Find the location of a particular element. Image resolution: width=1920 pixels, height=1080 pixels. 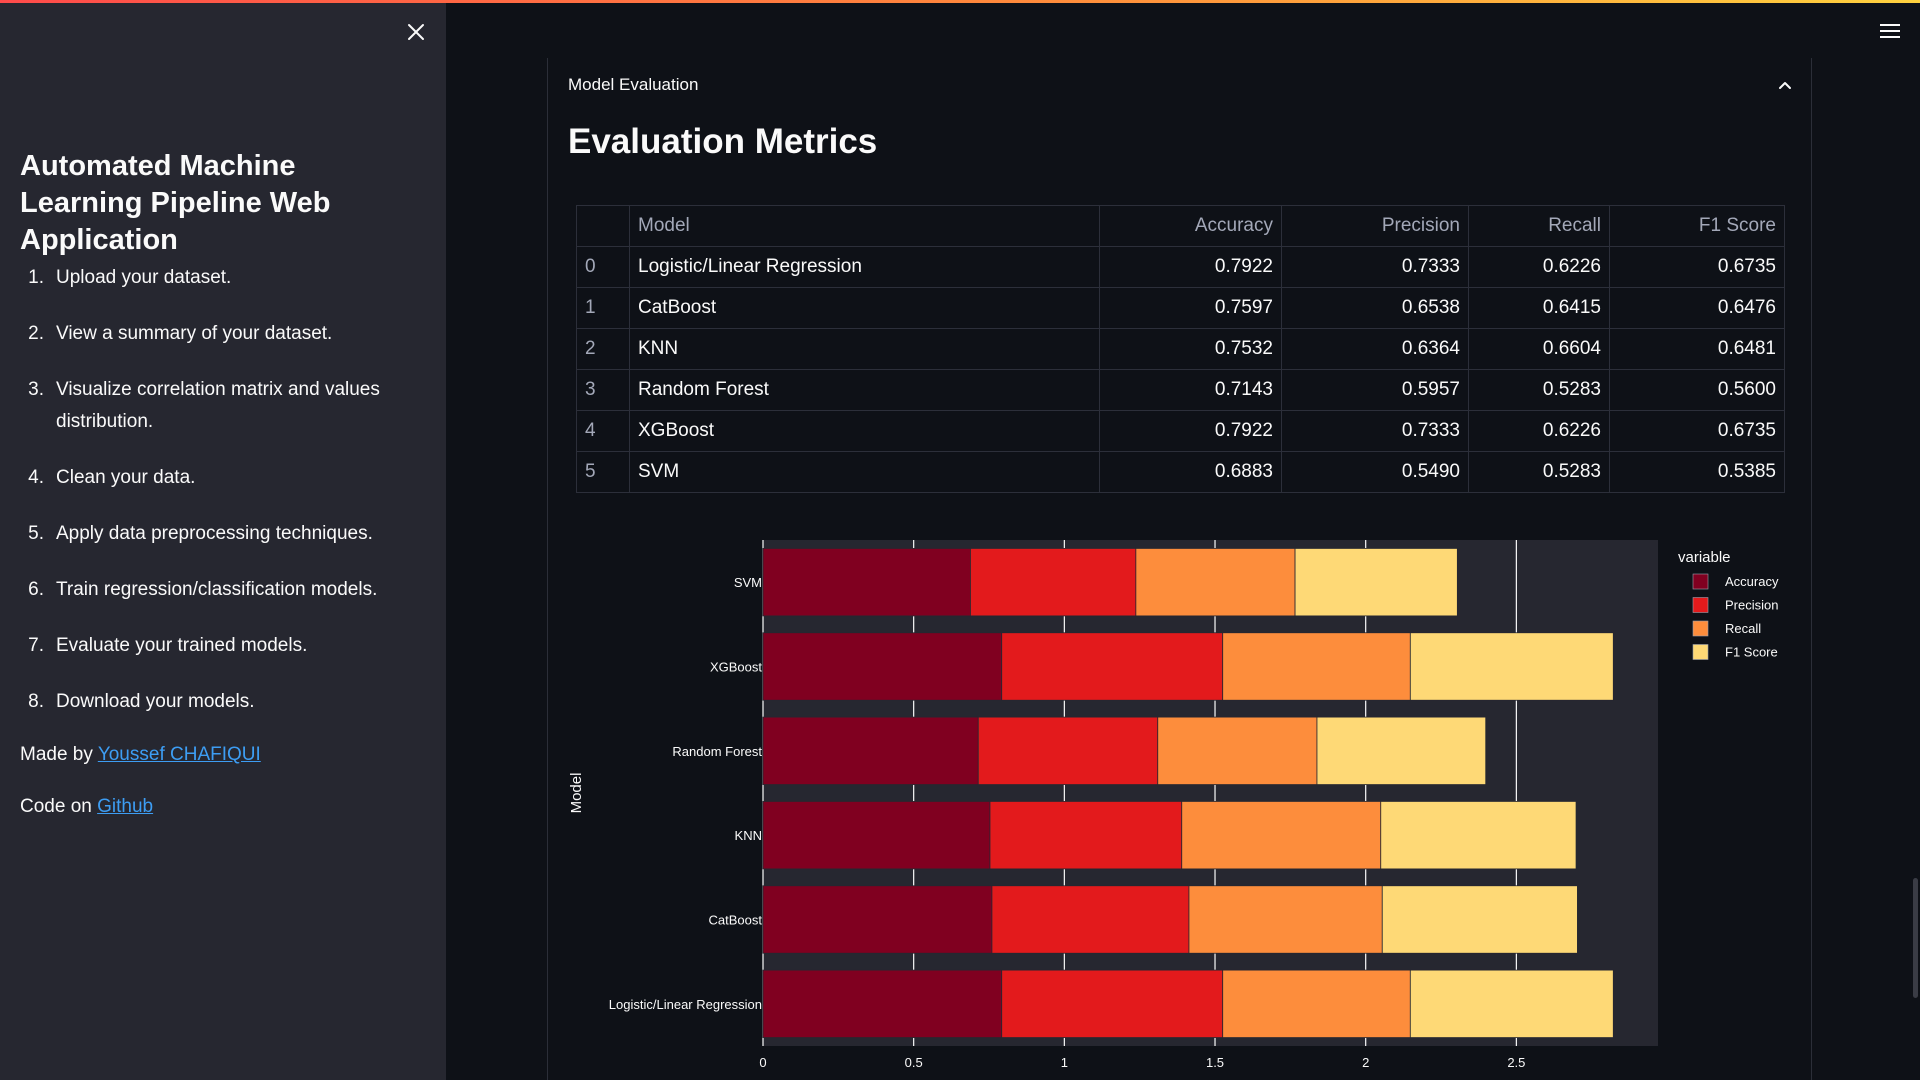

cell-model: KNN is located at coordinates (864, 349).